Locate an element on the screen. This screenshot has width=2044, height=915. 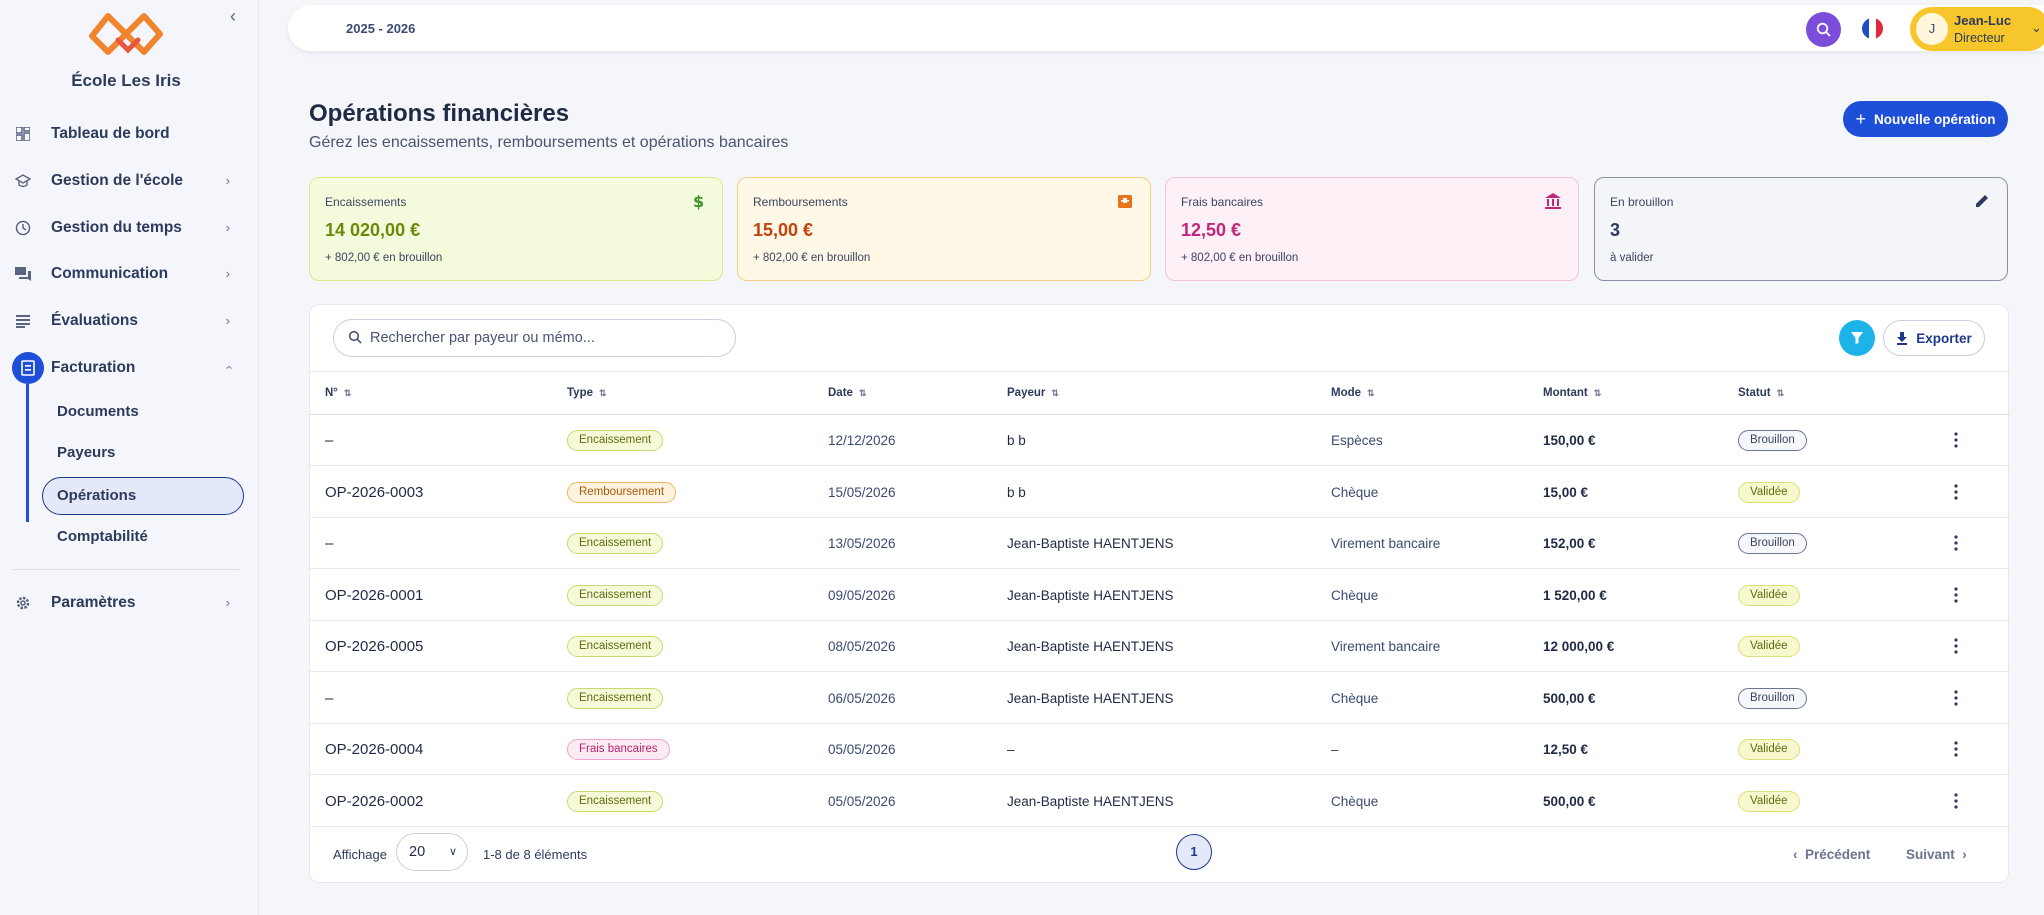
export-label: Exporter is located at coordinates (1944, 338).